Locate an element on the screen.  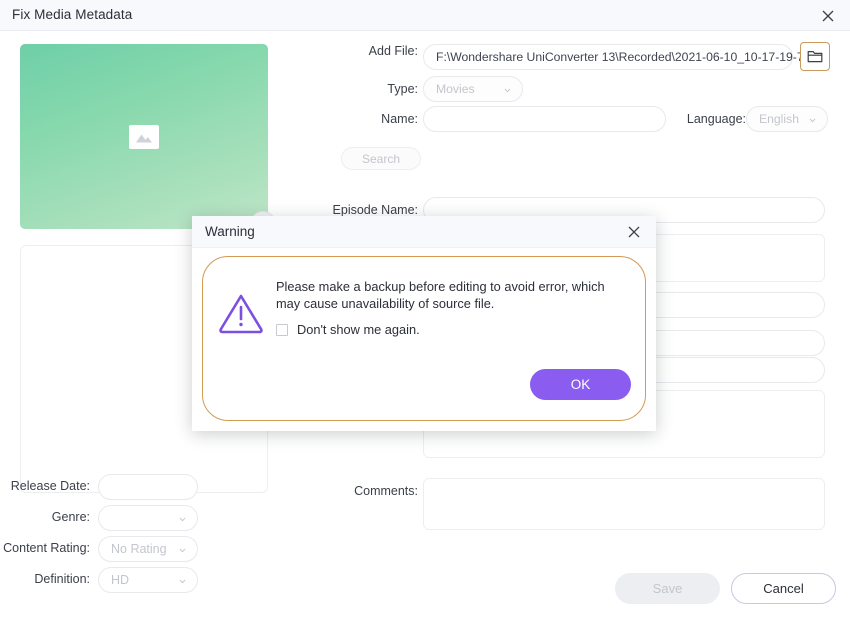
window-close-button is located at coordinates (828, 16).